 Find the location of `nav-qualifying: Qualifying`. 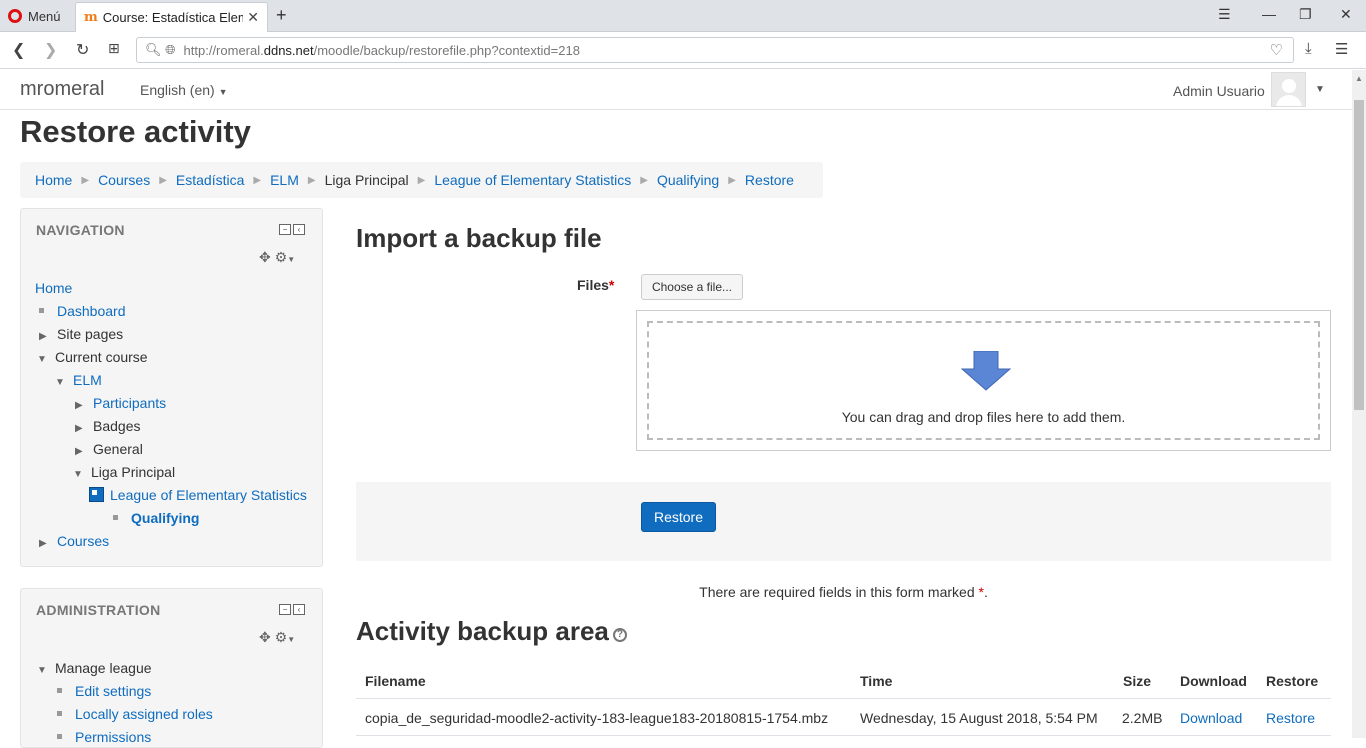

nav-qualifying: Qualifying is located at coordinates (165, 518).